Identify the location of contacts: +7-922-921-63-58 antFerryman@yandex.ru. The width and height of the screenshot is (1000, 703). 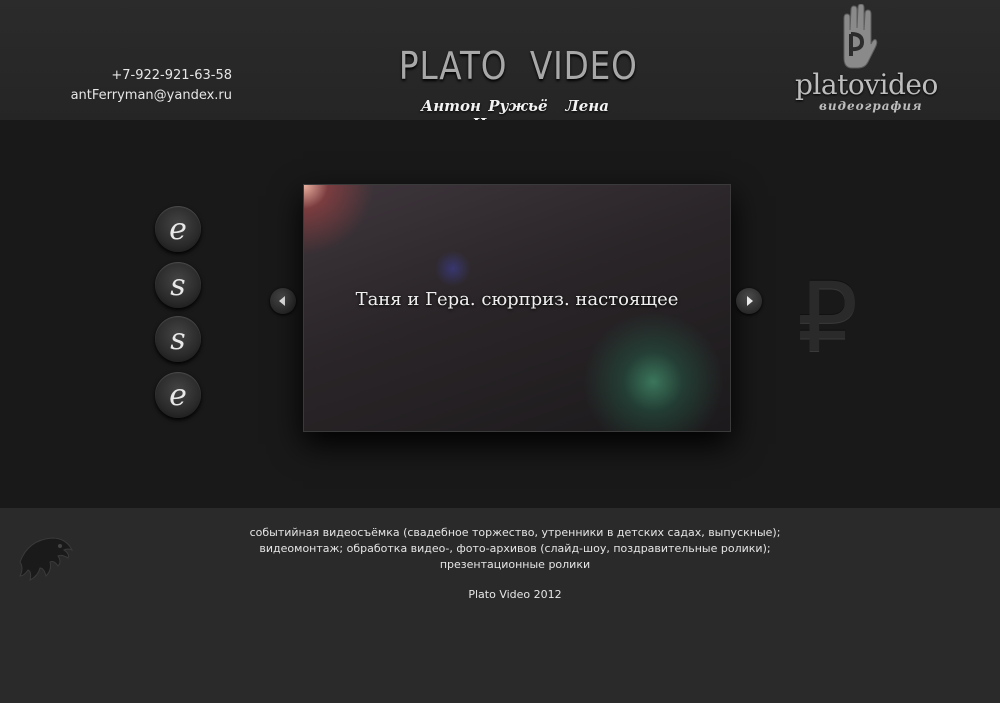
(151, 86).